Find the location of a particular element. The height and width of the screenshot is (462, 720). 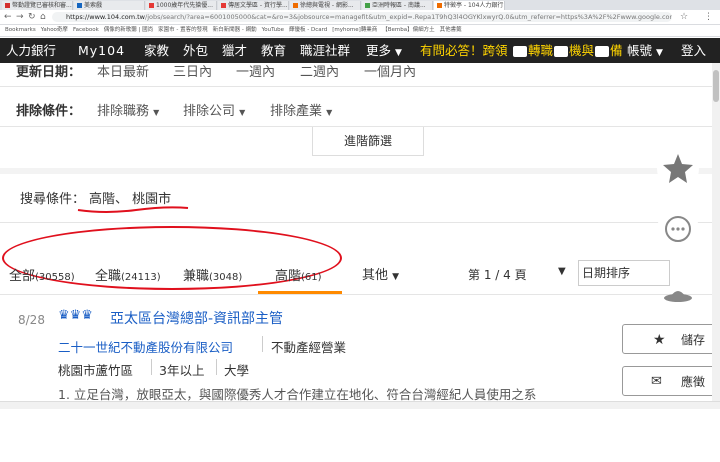

exclude-industry-dropdown: 排除產業 ▼ is located at coordinates (301, 109).